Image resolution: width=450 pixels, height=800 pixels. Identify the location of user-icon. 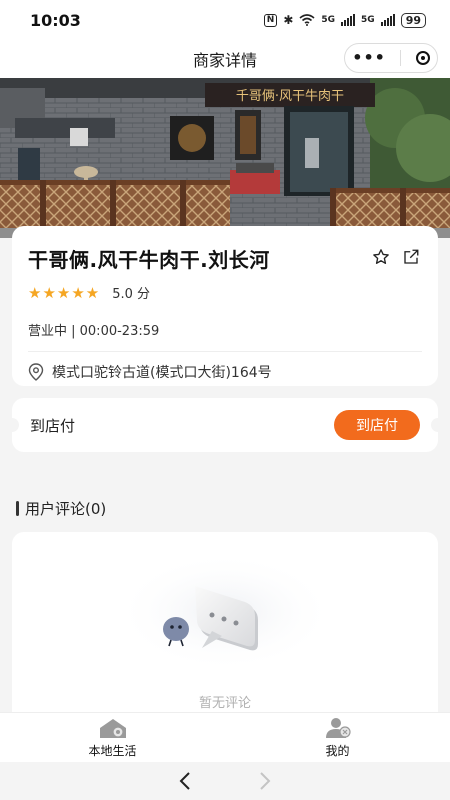
(338, 728).